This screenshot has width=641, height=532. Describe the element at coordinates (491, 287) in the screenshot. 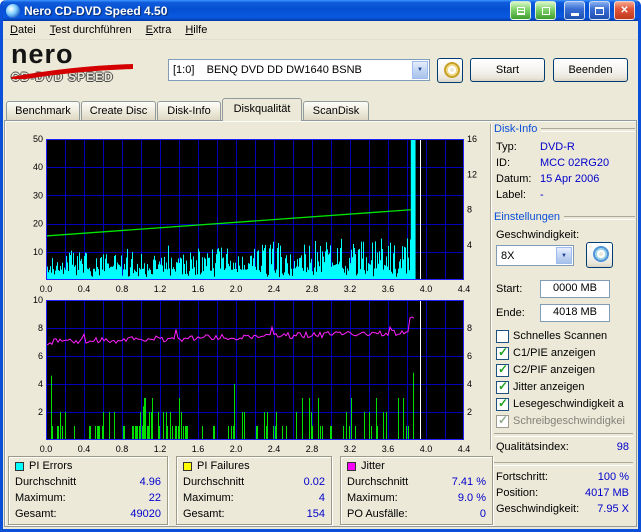

I see `panel-separator` at that location.